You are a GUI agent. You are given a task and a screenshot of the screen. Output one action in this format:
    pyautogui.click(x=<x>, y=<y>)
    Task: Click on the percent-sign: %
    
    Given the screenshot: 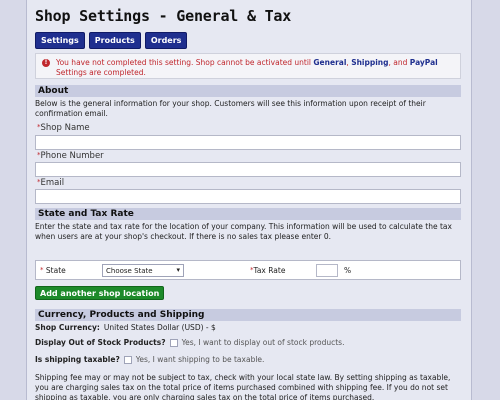 What is the action you would take?
    pyautogui.click(x=348, y=270)
    